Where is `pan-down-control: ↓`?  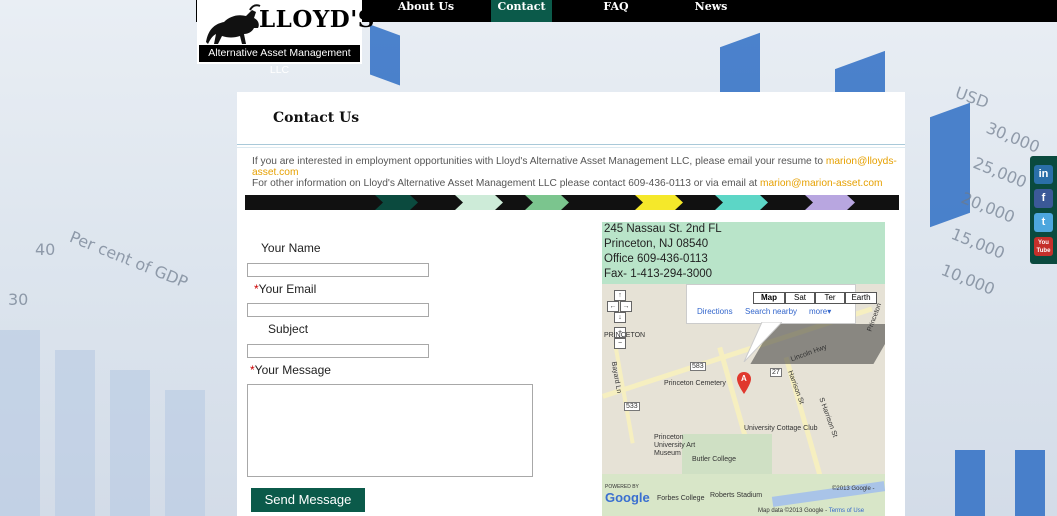 pan-down-control: ↓ is located at coordinates (620, 317).